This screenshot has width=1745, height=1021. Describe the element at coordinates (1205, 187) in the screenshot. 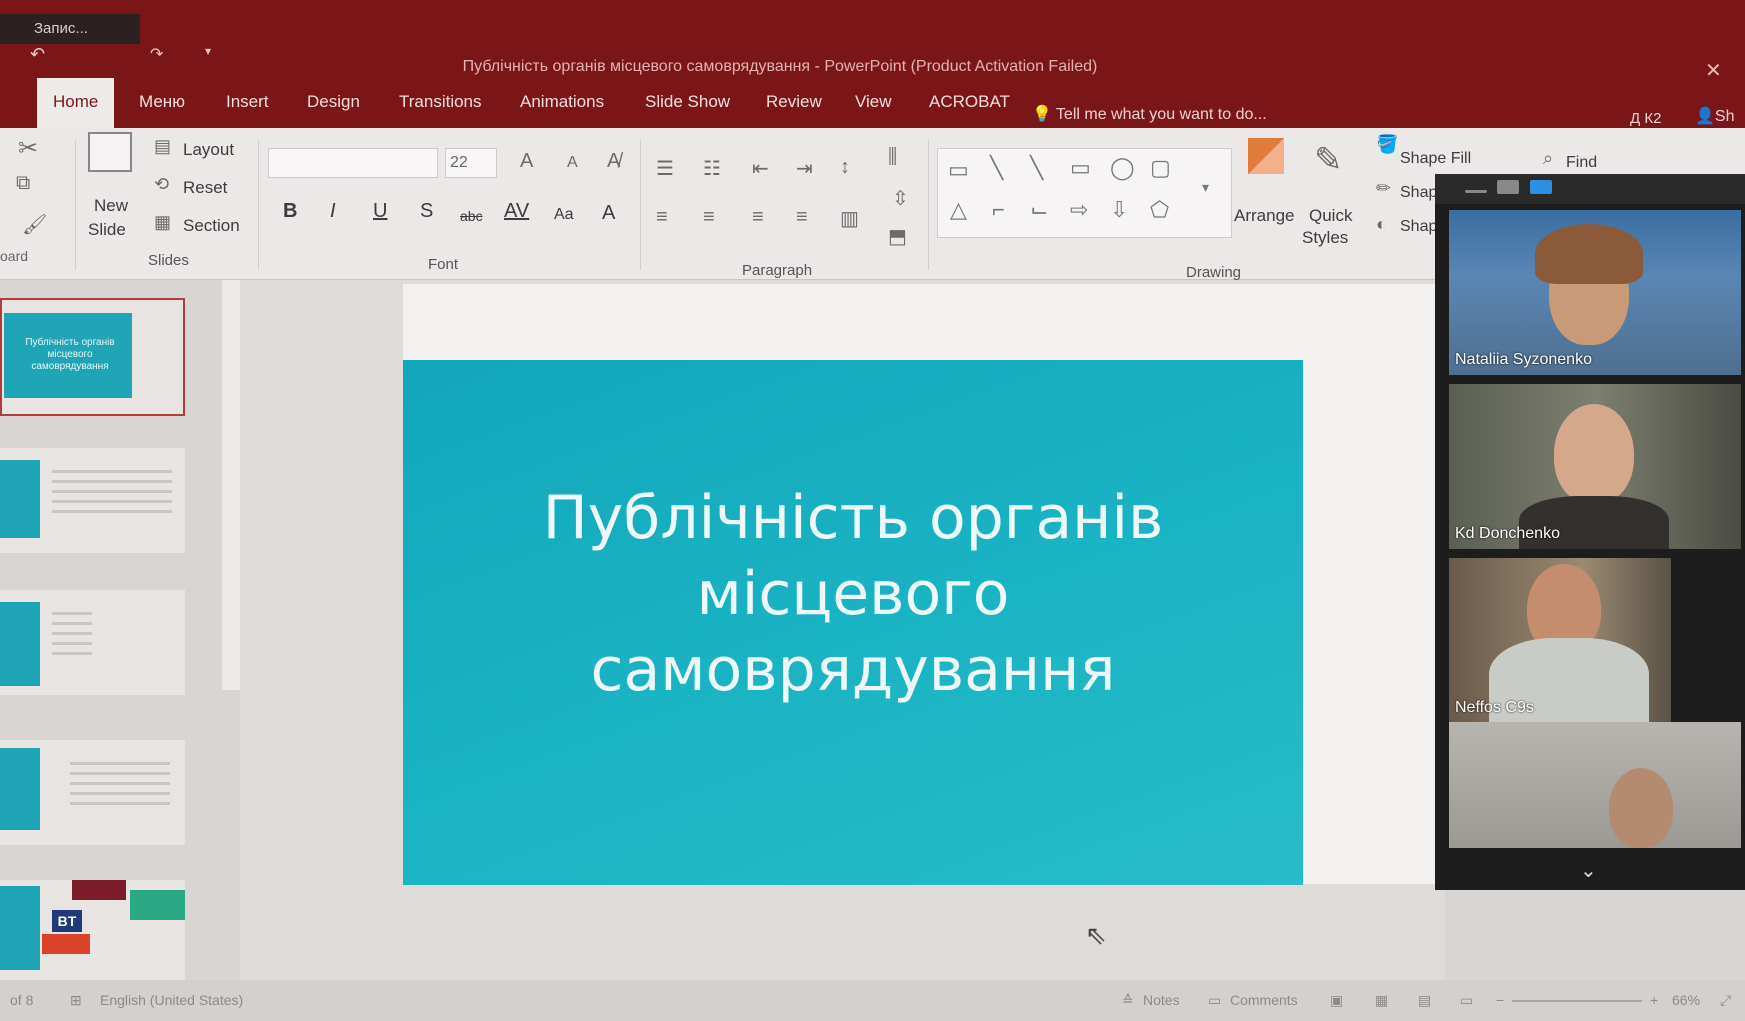

I see `more-shapes-icon: ▾` at that location.